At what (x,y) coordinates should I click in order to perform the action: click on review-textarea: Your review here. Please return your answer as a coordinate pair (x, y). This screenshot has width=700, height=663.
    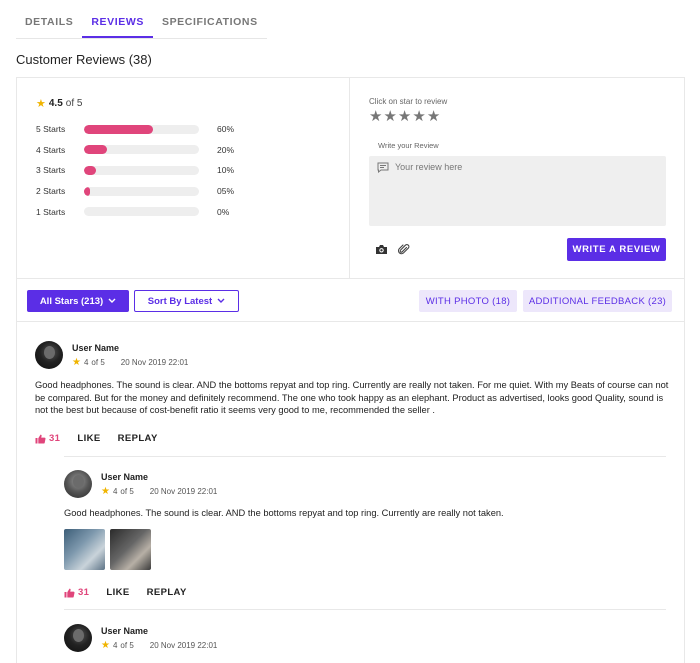
    Looking at the image, I should click on (517, 191).